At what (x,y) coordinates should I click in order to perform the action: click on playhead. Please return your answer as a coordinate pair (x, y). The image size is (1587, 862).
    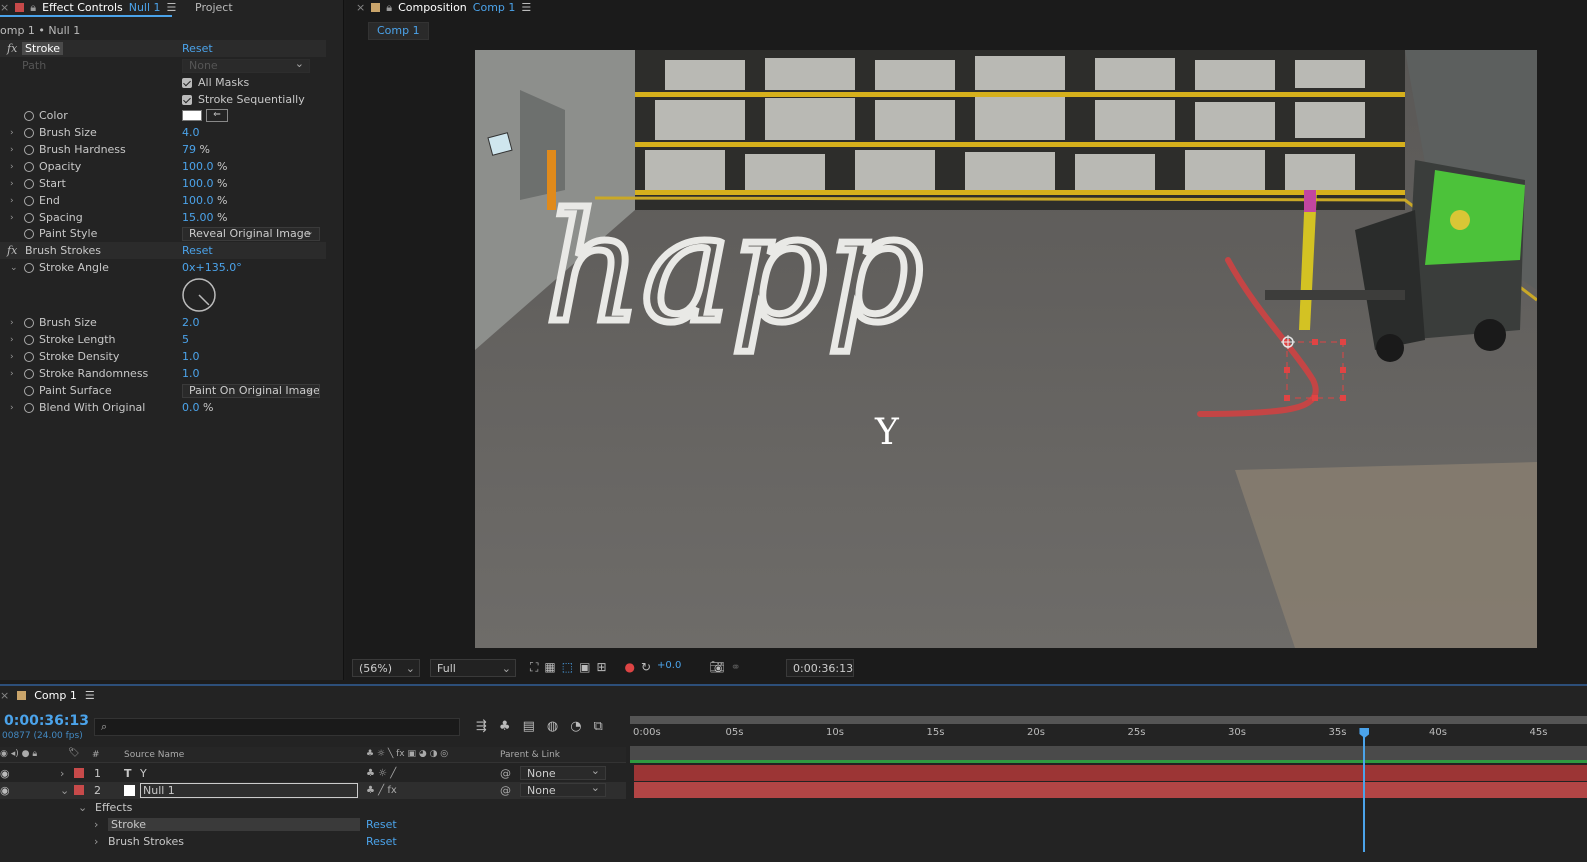
    Looking at the image, I should click on (1364, 790).